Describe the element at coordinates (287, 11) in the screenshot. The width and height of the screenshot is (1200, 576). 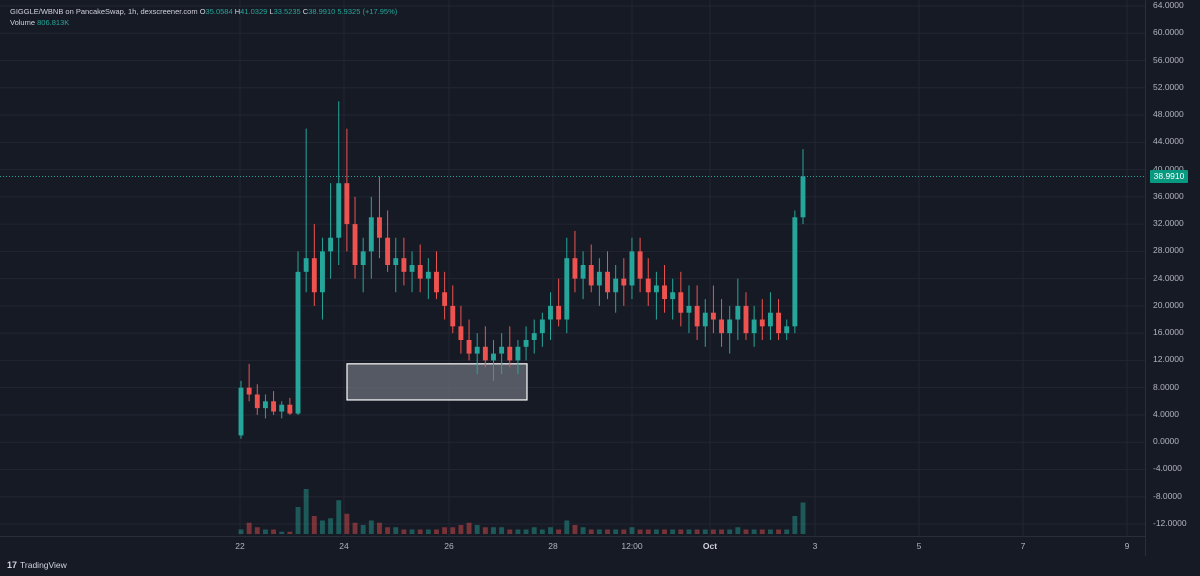
I see `low-value: 33.5235` at that location.